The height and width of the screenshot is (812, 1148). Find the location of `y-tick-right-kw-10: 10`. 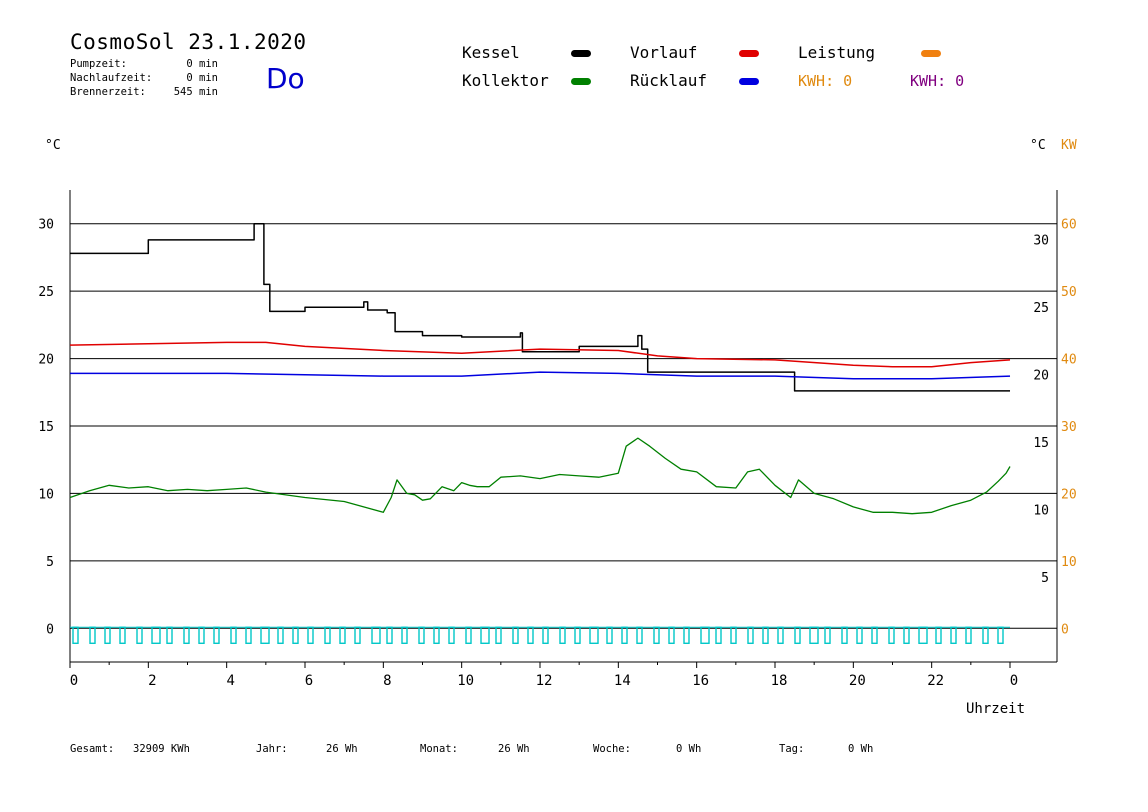

y-tick-right-kw-10: 10 is located at coordinates (1069, 562).